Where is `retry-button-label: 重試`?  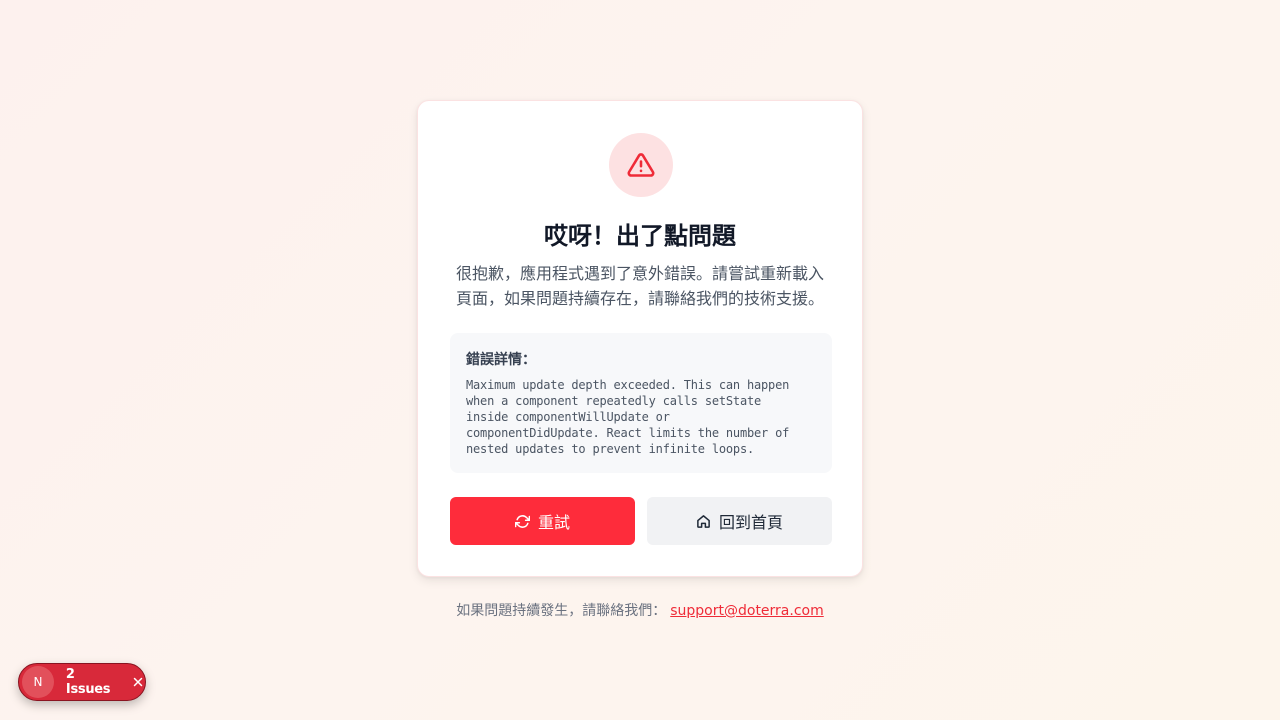
retry-button-label: 重試 is located at coordinates (553, 523).